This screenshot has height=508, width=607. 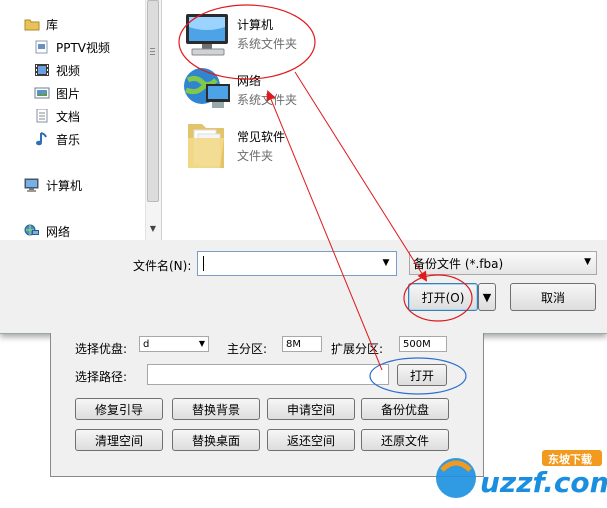 I want to click on site-watermark: 东坡下载 uzzf.com, so click(x=518, y=474).